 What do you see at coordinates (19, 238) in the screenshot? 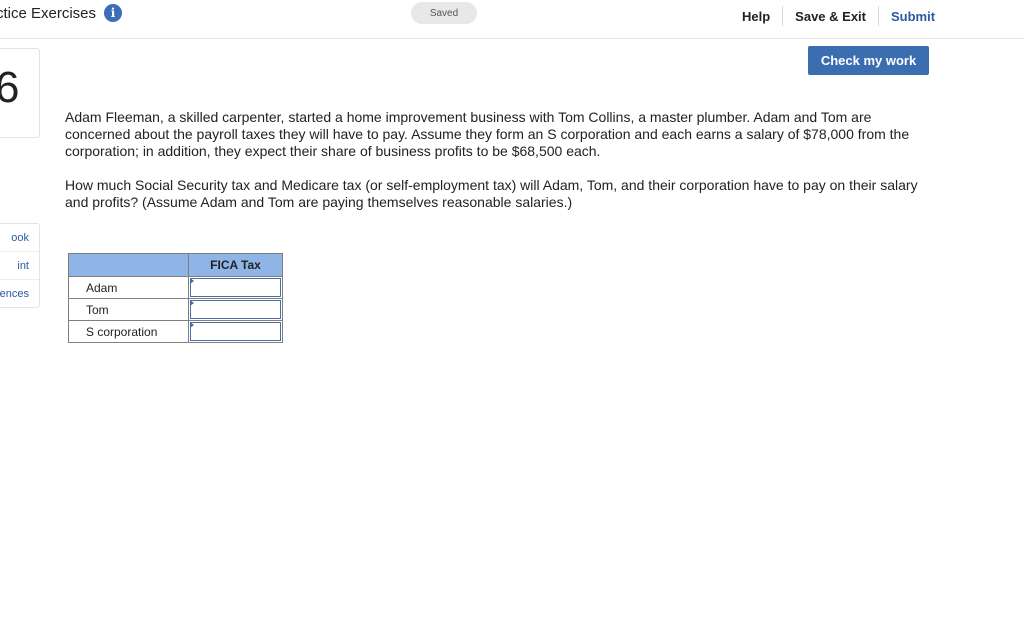
I see `side-menu-item-ebook: ook` at bounding box center [19, 238].